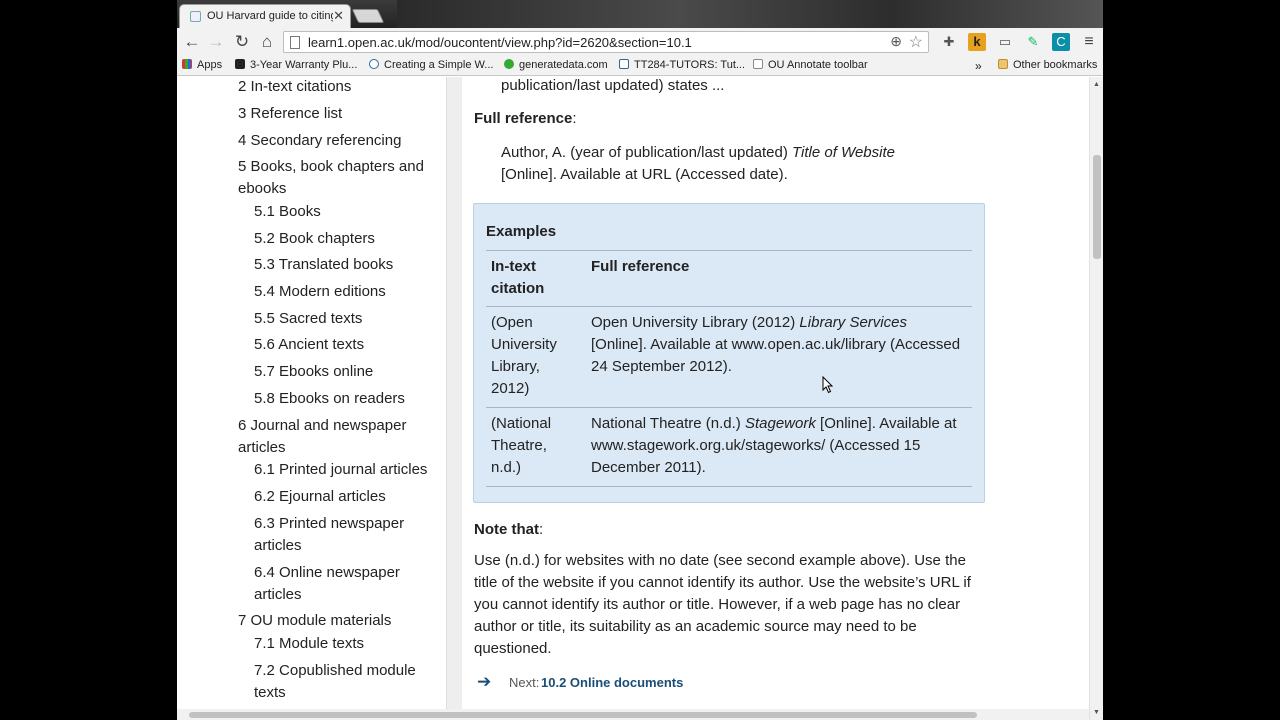 Image resolution: width=1280 pixels, height=720 pixels. Describe the element at coordinates (454, 398) in the screenshot. I see `sidebar-divider` at that location.